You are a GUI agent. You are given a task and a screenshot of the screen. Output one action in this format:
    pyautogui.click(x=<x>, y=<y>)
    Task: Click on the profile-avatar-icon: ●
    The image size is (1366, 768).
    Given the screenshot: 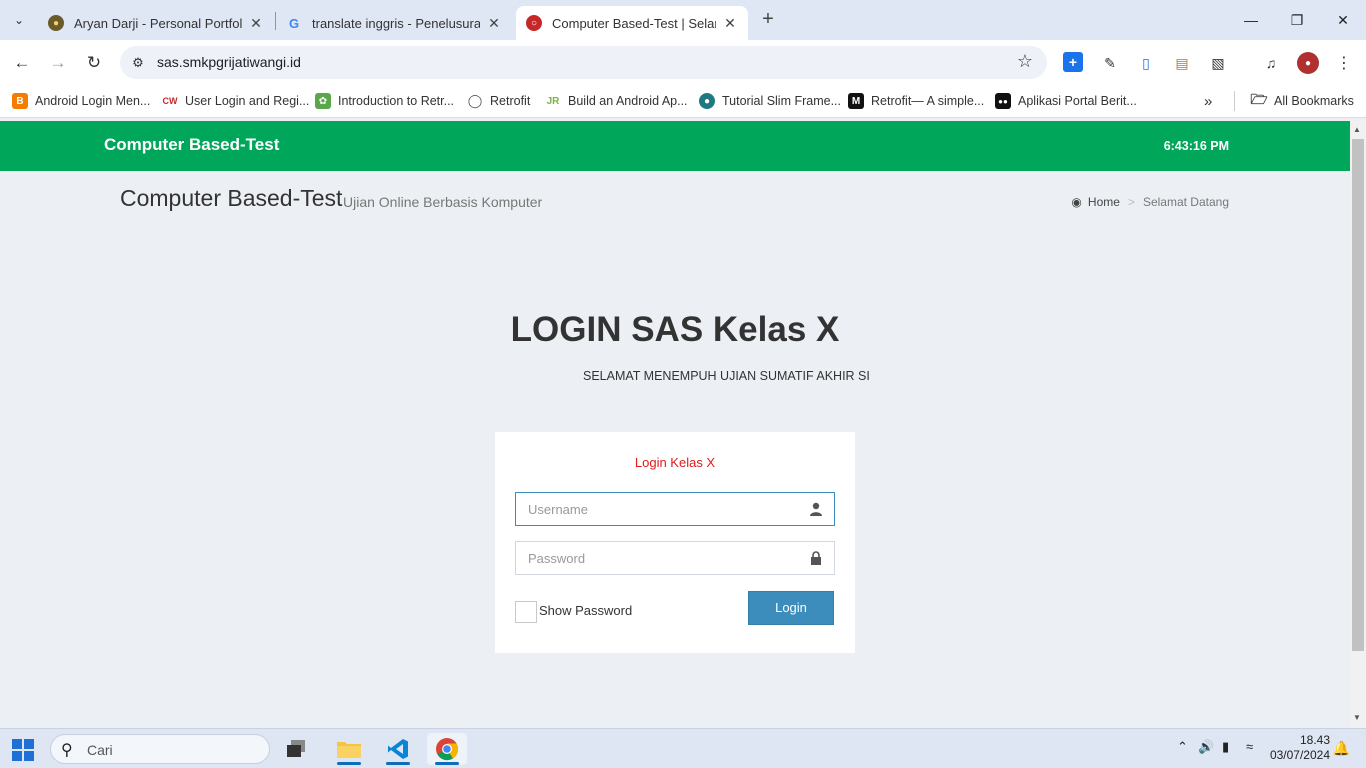 What is the action you would take?
    pyautogui.click(x=1308, y=63)
    